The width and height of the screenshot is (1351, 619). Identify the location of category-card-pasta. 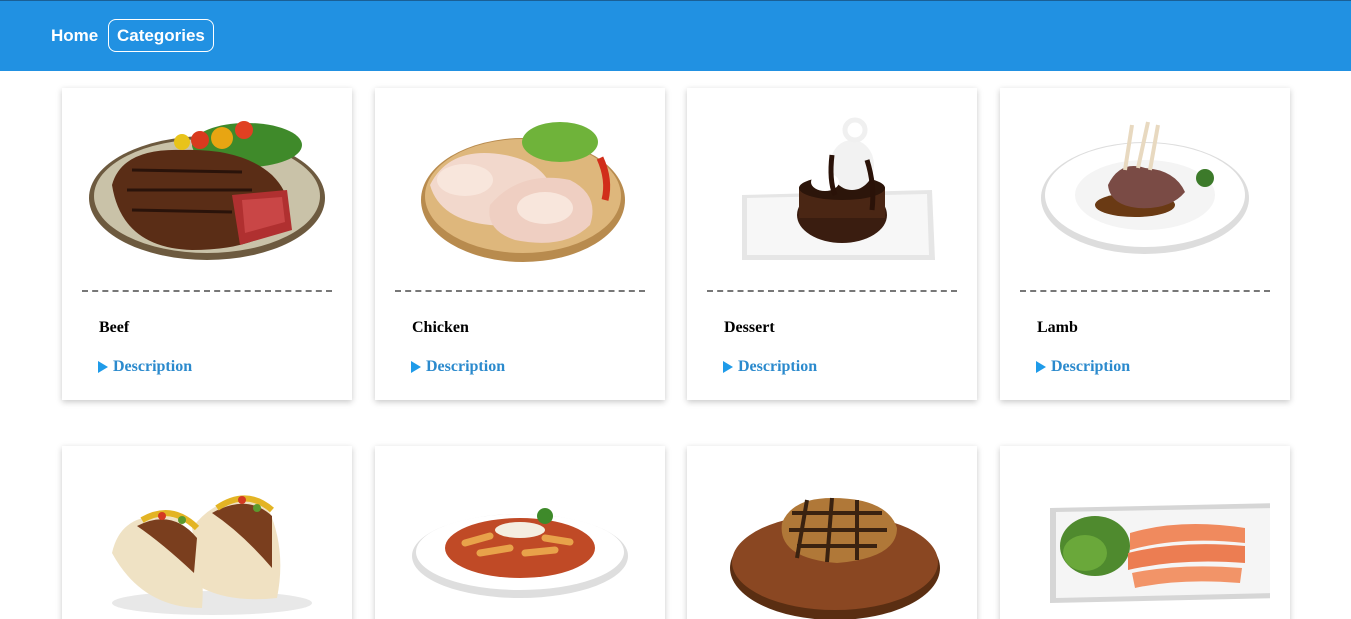
(520, 532).